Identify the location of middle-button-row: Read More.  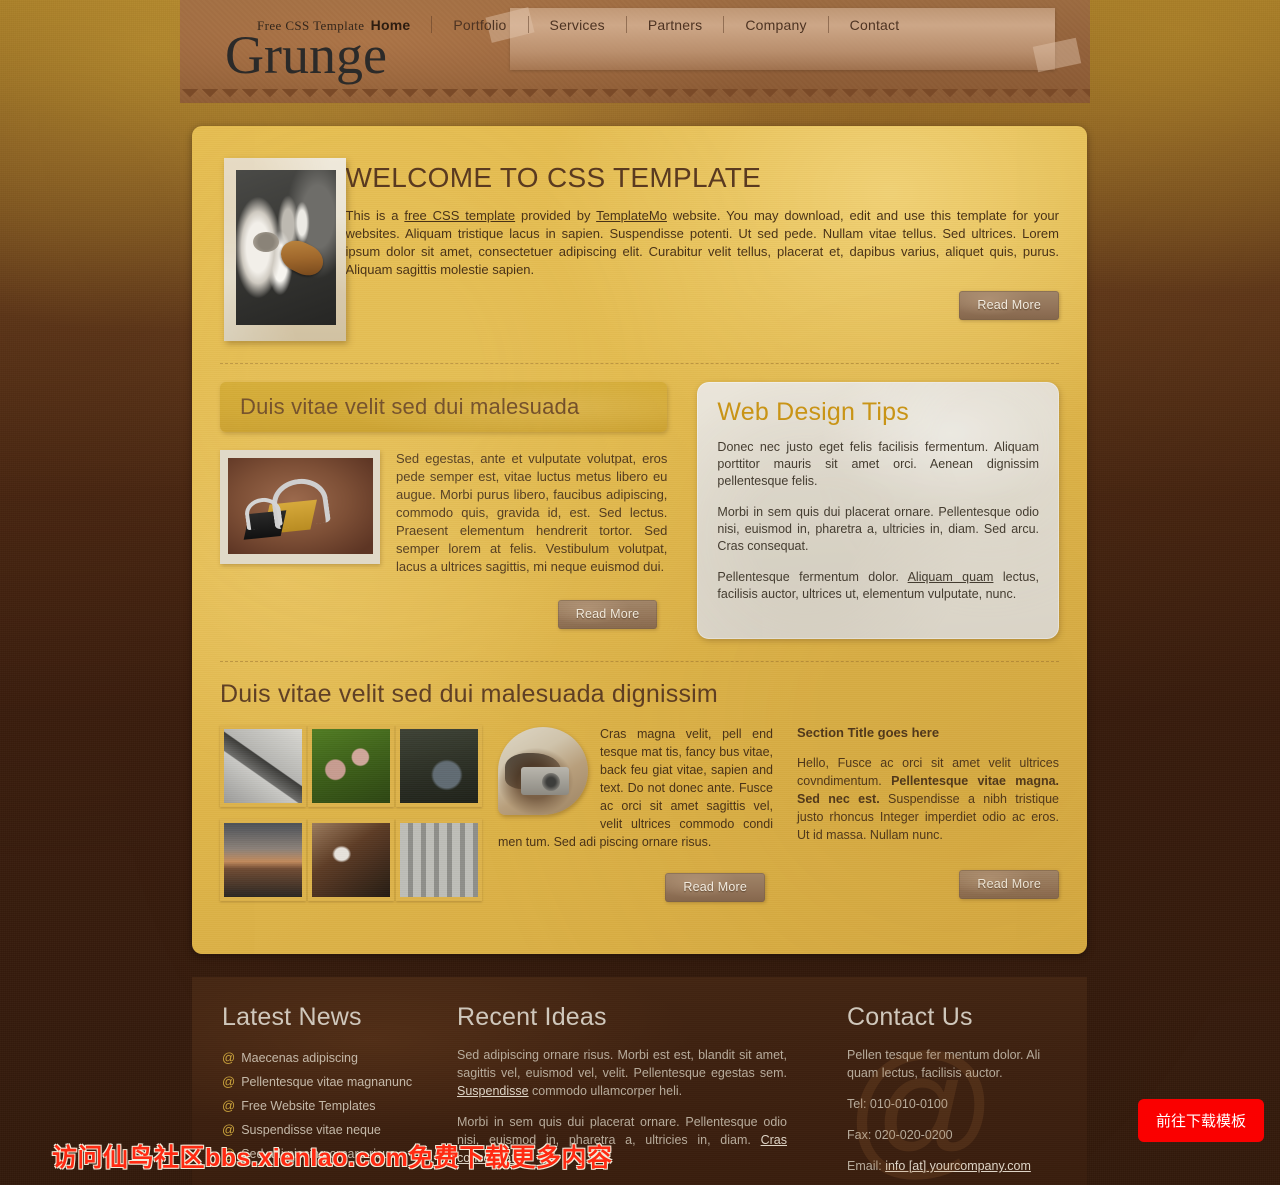
(443, 614).